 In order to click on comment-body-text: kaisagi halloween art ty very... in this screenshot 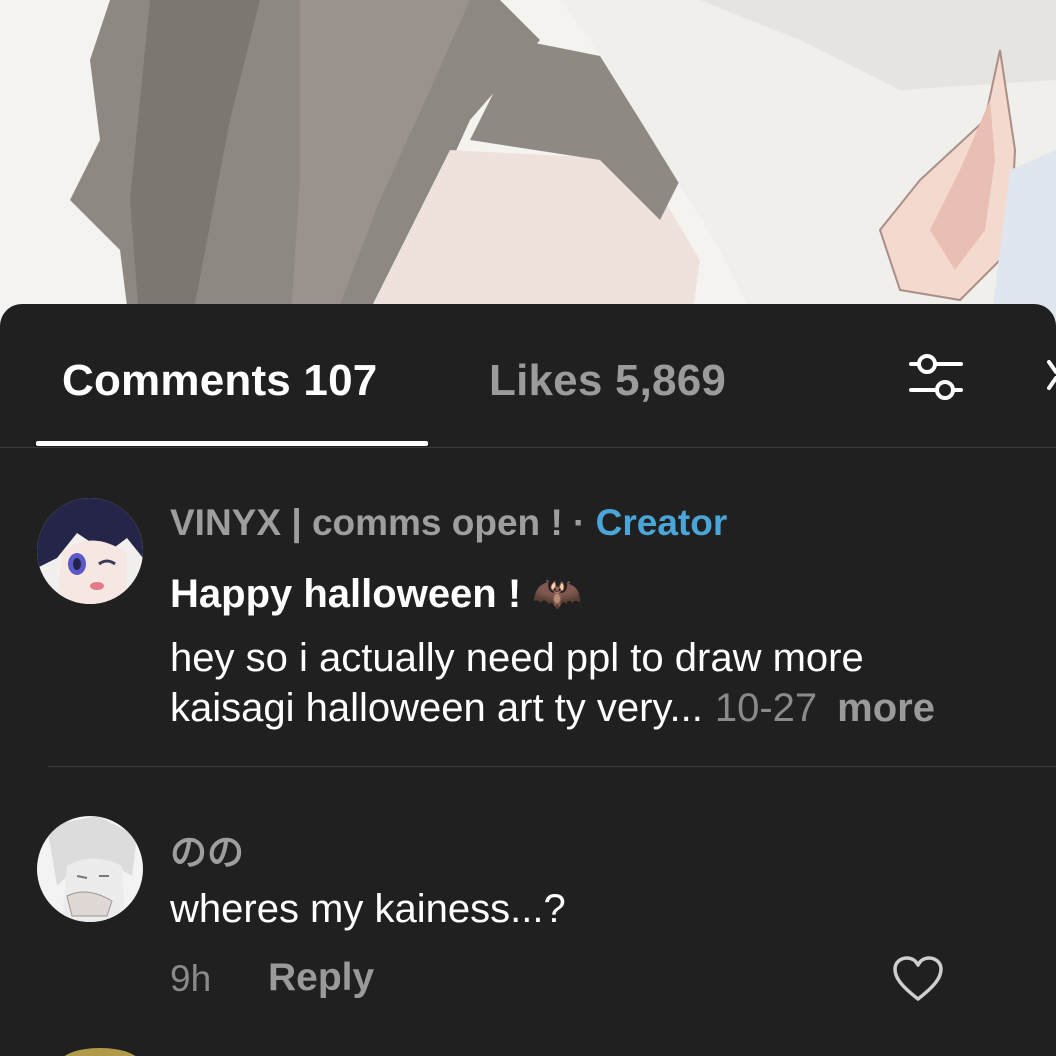, I will do `click(436, 708)`.